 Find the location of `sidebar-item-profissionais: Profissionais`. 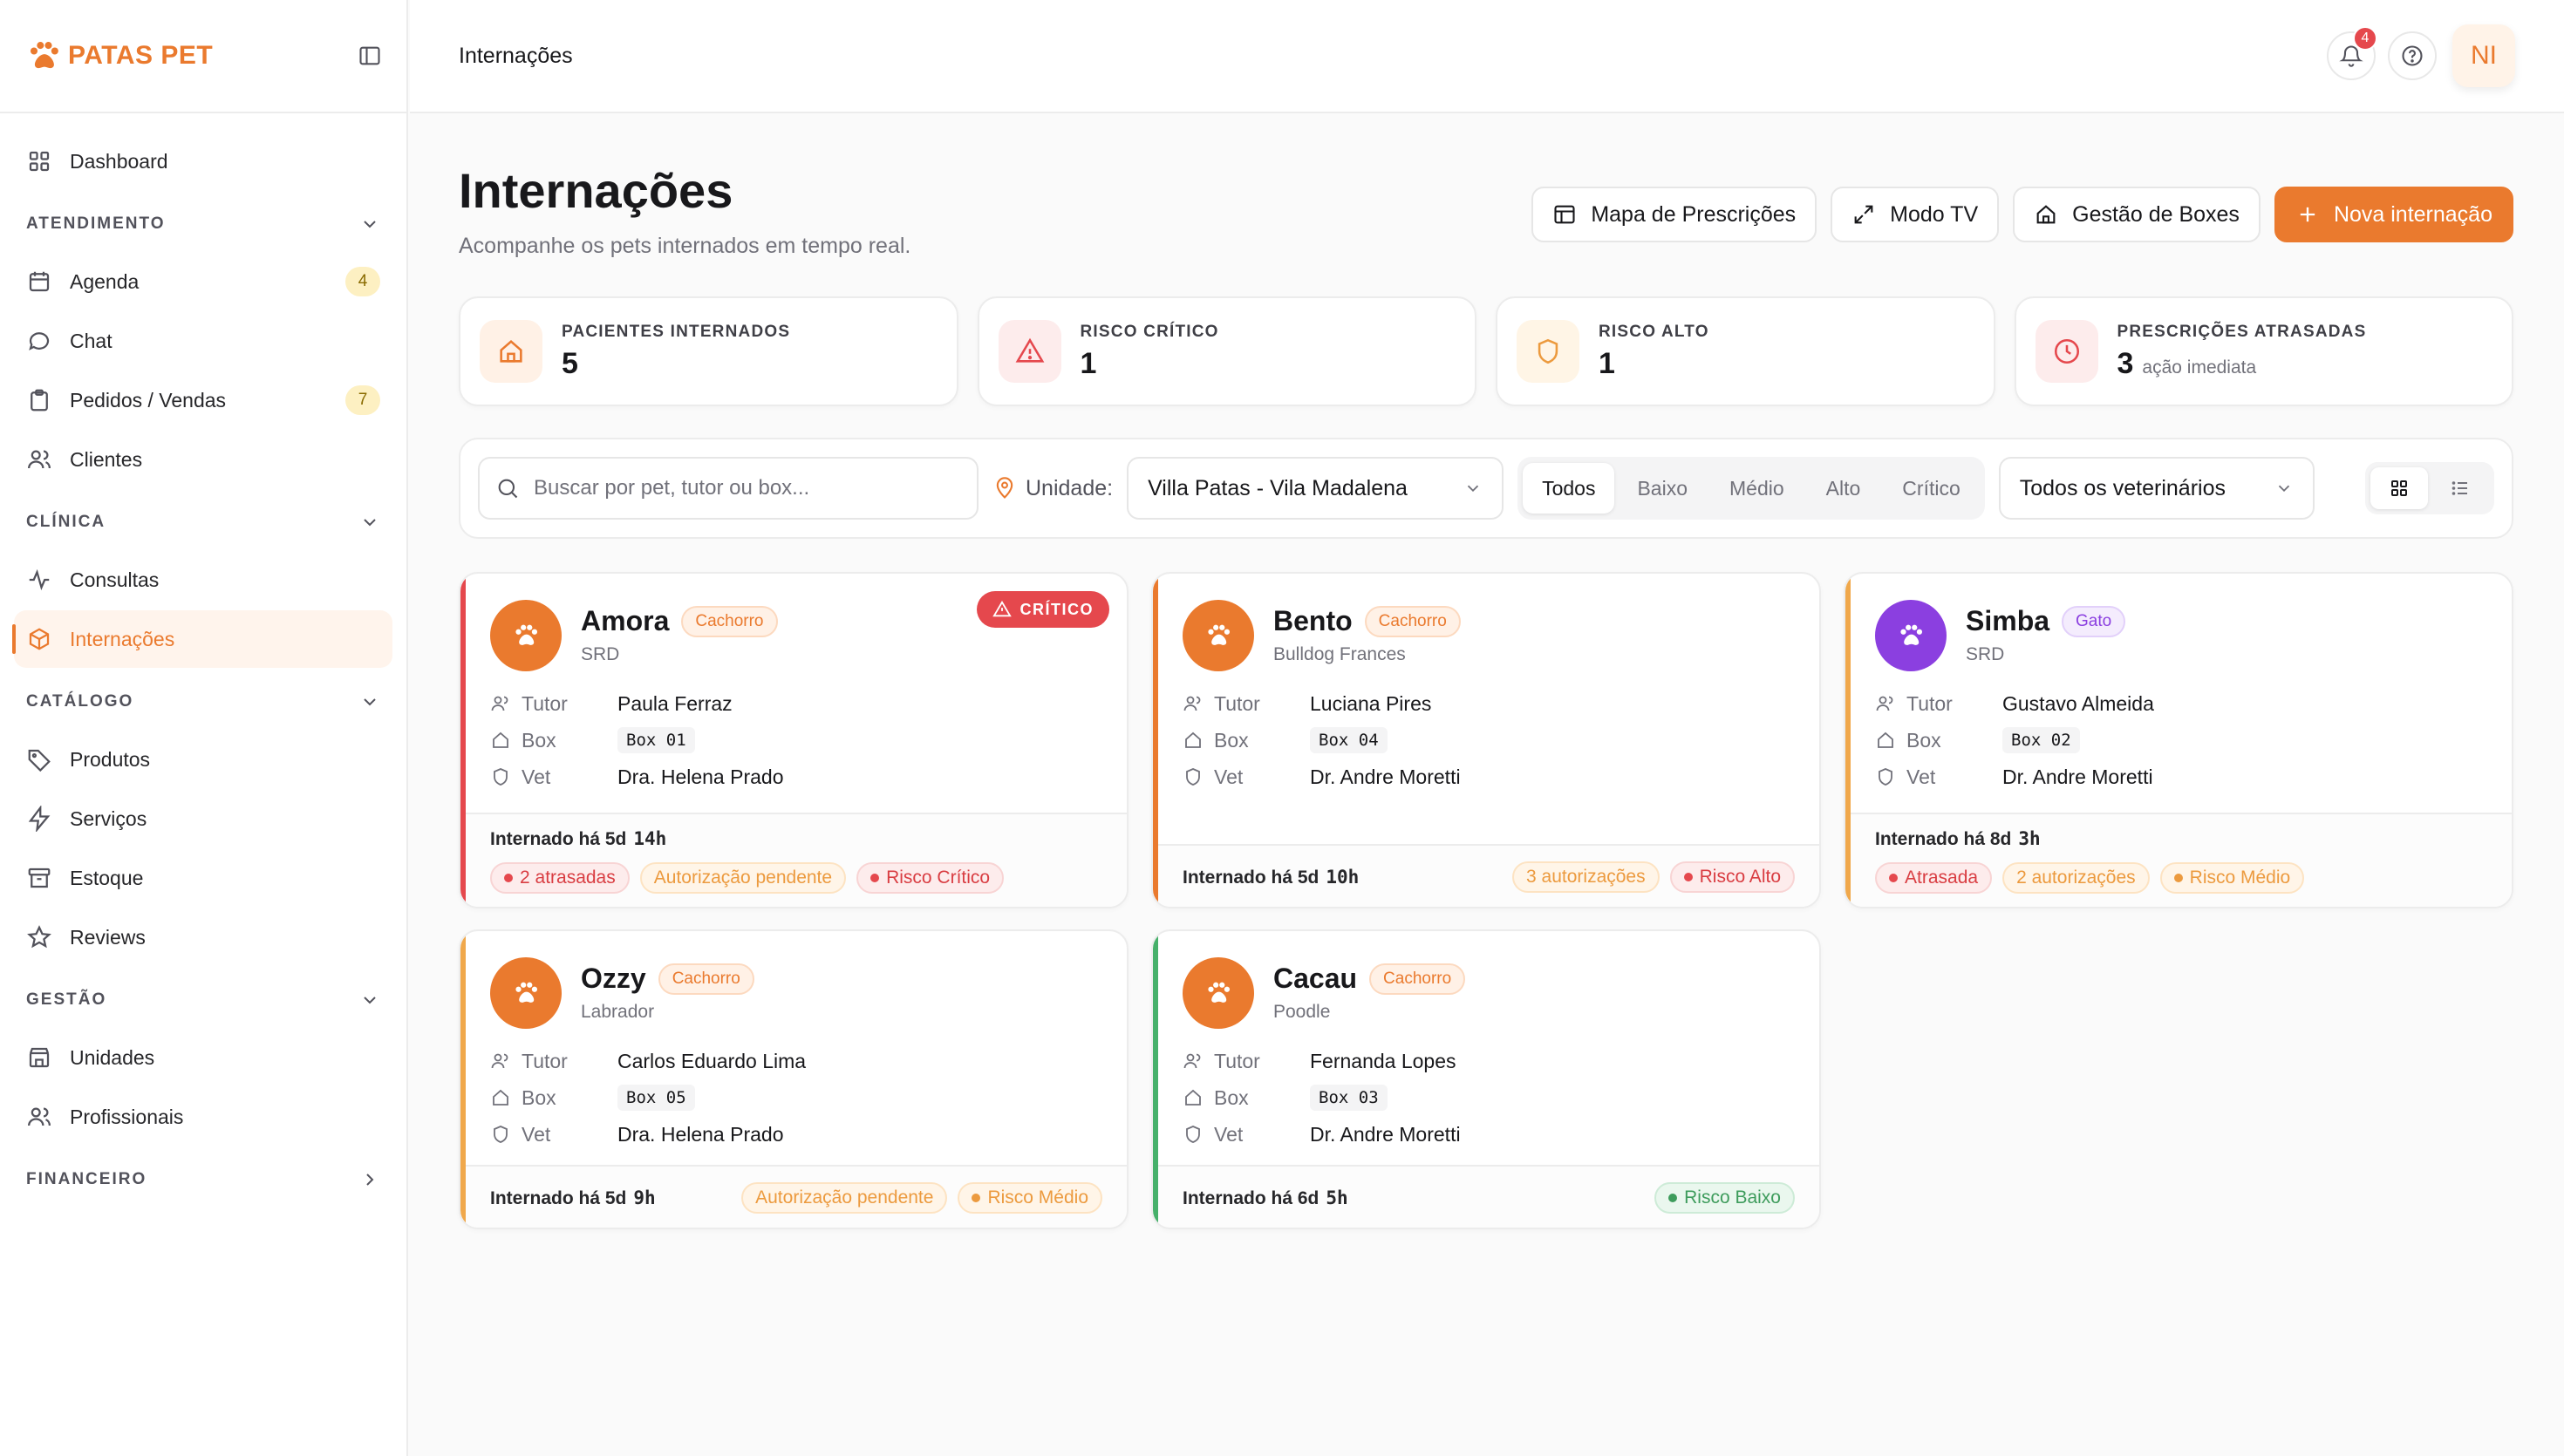

sidebar-item-profissionais: Profissionais is located at coordinates (203, 1117).